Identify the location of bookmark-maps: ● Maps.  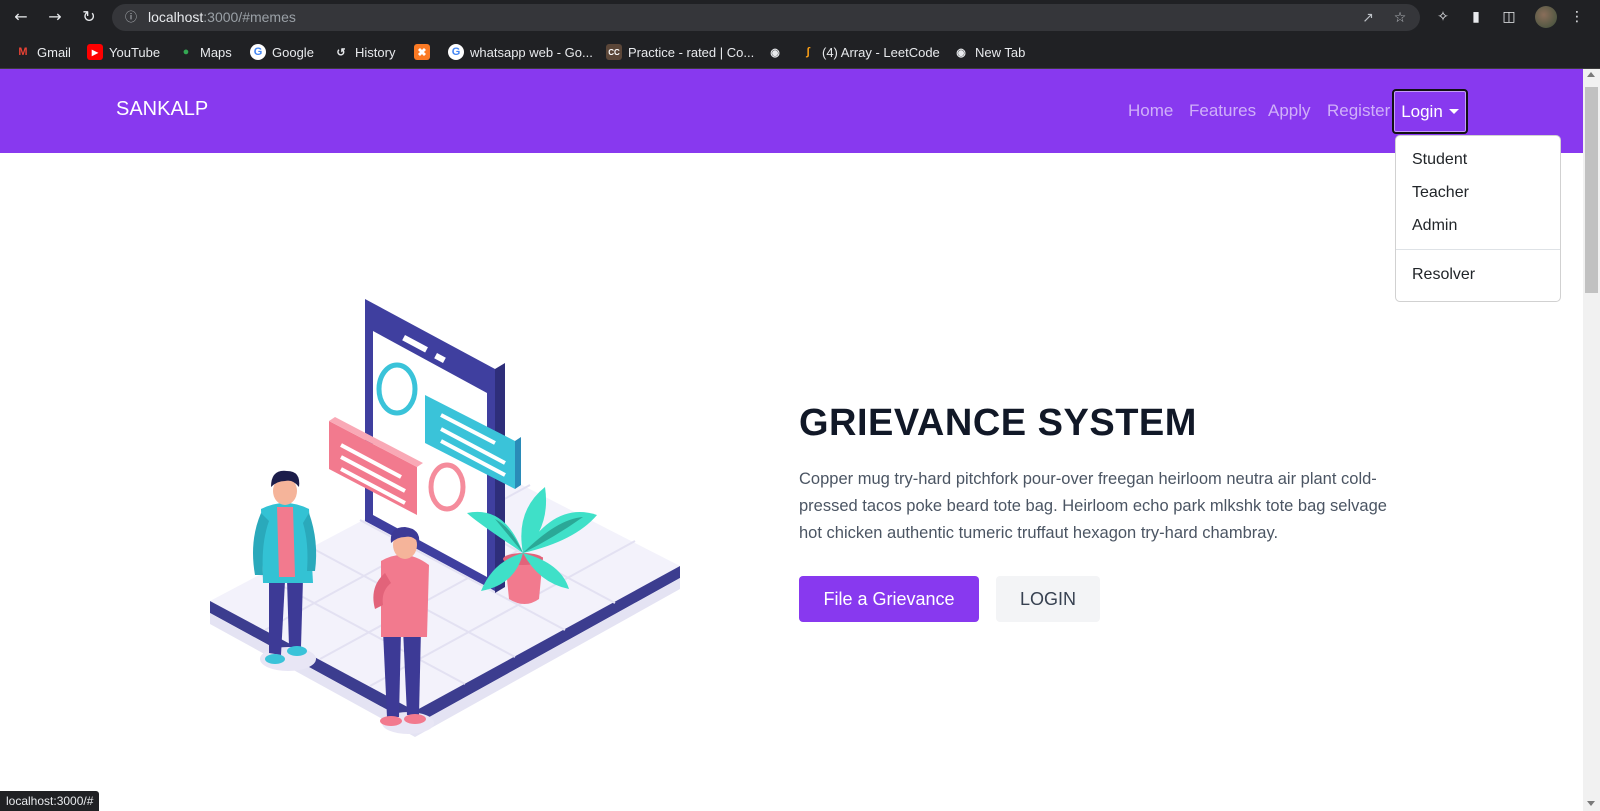
(205, 52).